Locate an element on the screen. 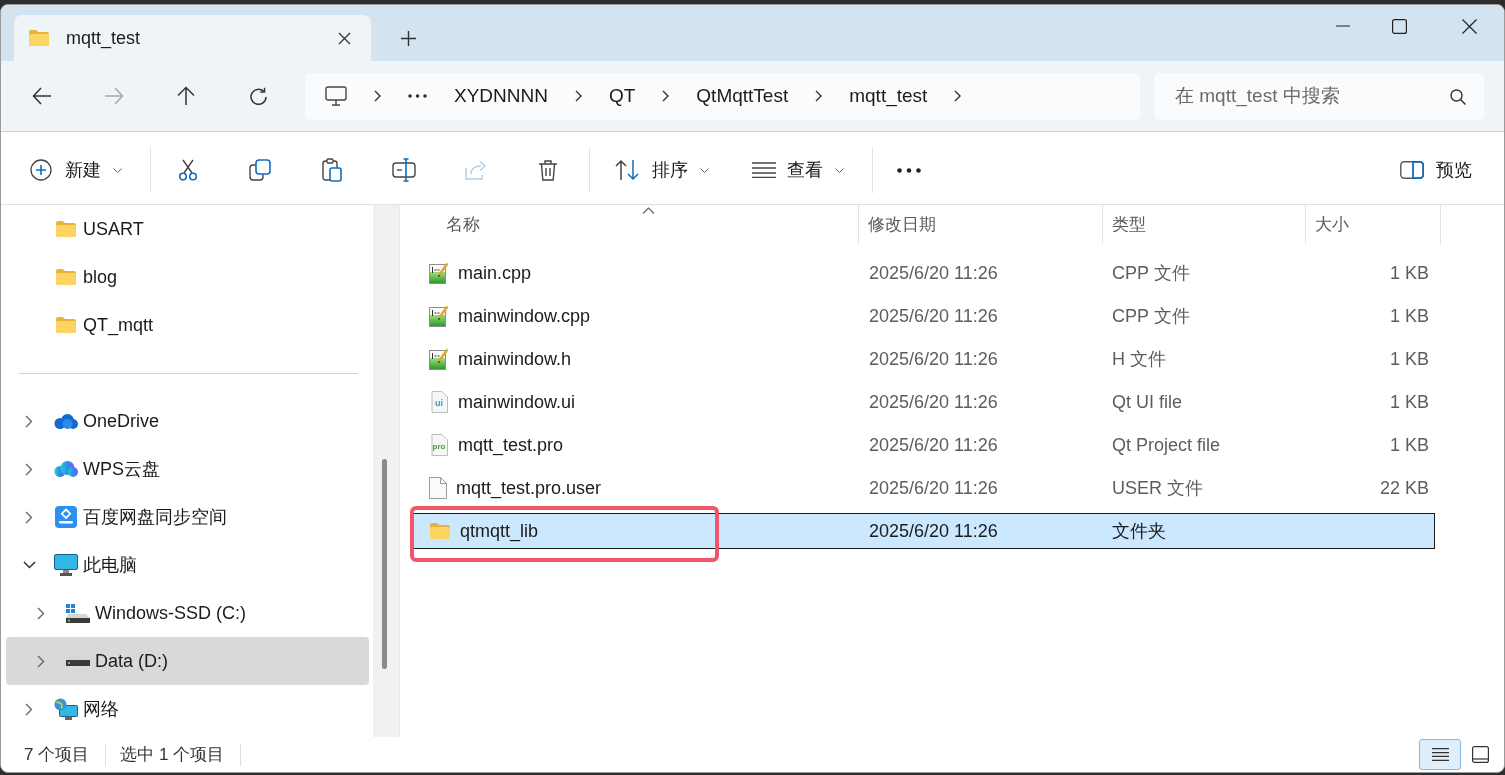  trash-icon is located at coordinates (548, 170).